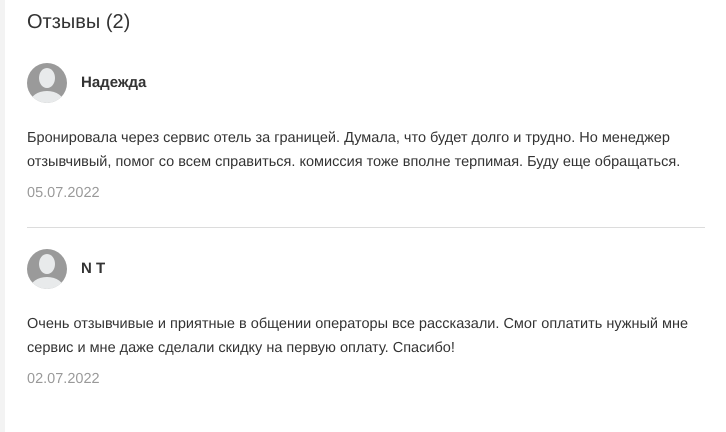 This screenshot has width=726, height=432. I want to click on review-text: Очень отзывчивые и приятные в общении операторы все рассказали. Смог оплатить нужный мне сервис и мне даже сделали скидку на первую оплату. Спасибо!, so click(358, 336).